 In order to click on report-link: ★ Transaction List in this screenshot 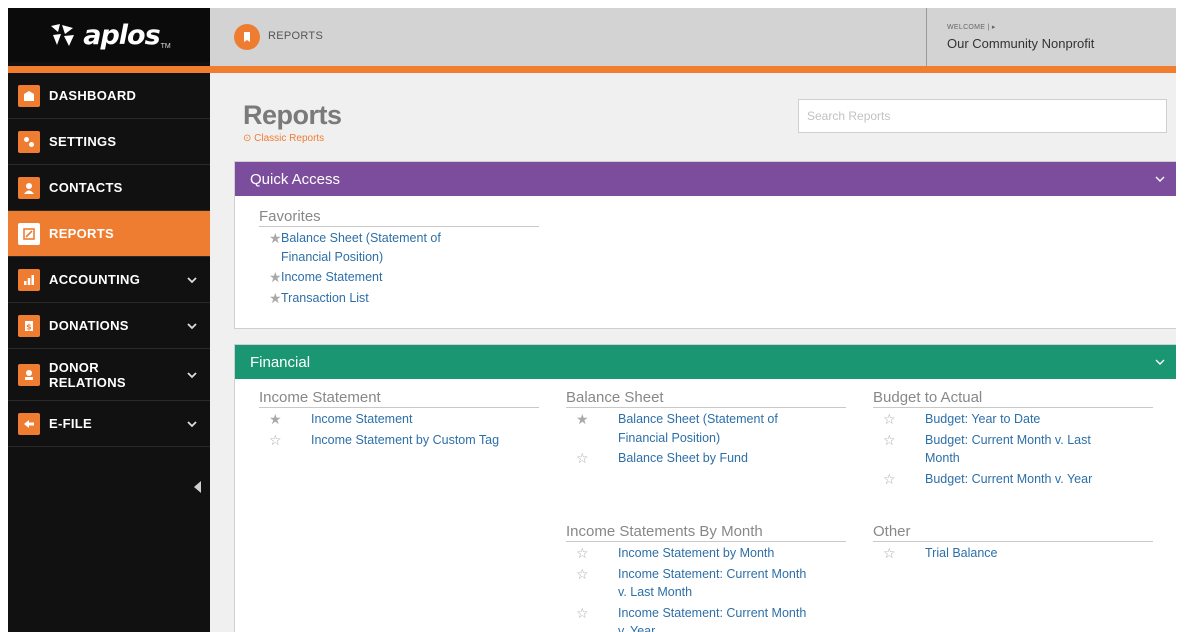, I will do `click(399, 298)`.